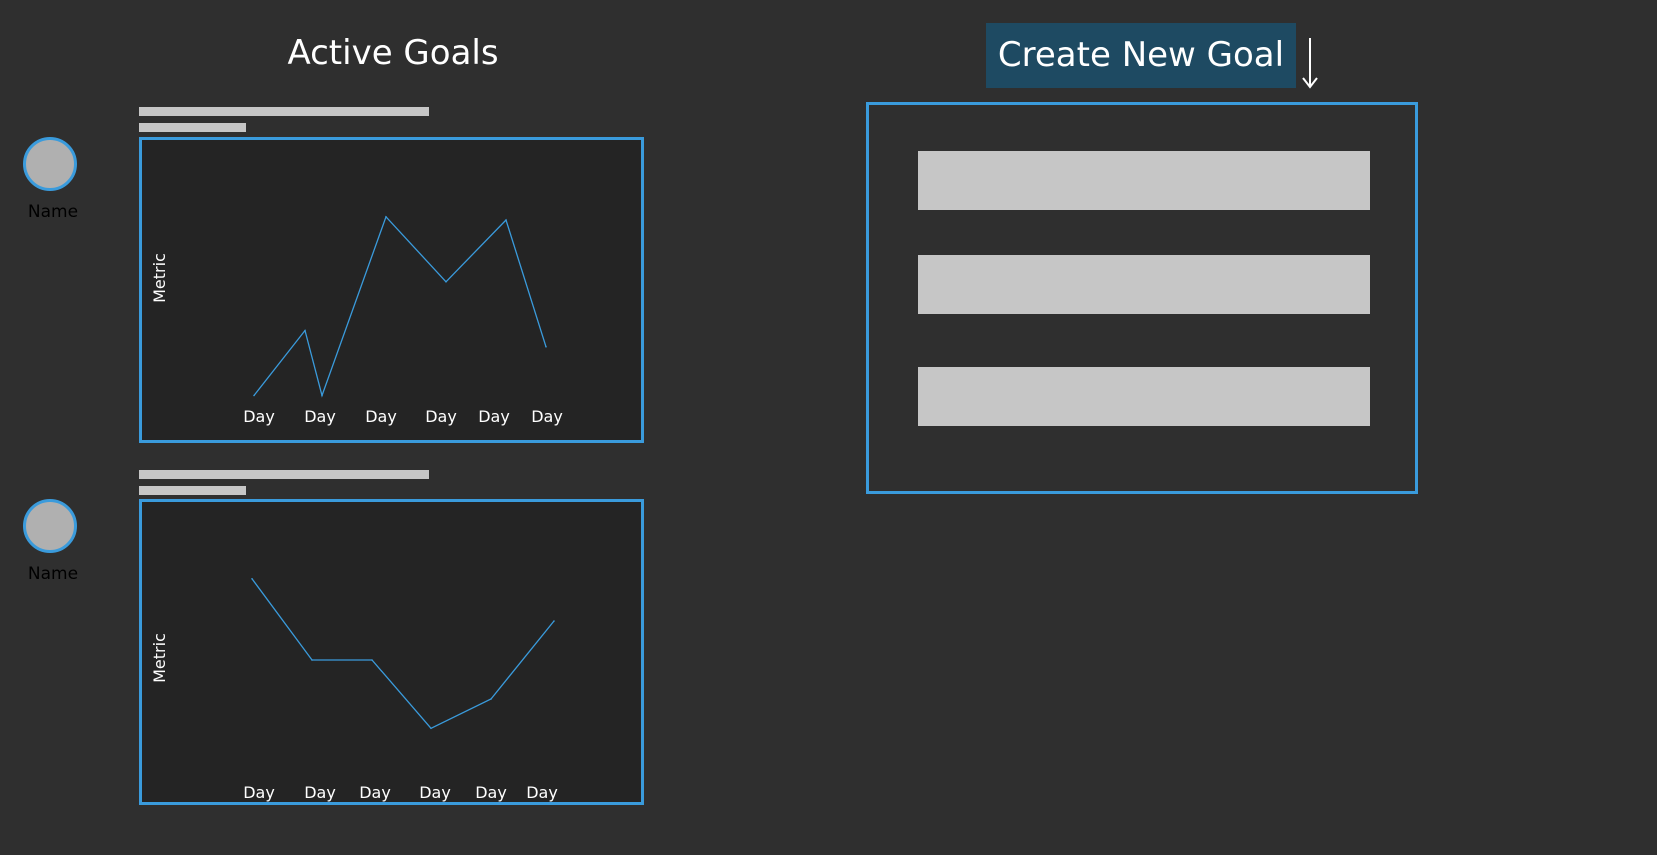 The height and width of the screenshot is (855, 1657). I want to click on goal-chart: Metric Day Day Day Day Day Day, so click(391, 652).